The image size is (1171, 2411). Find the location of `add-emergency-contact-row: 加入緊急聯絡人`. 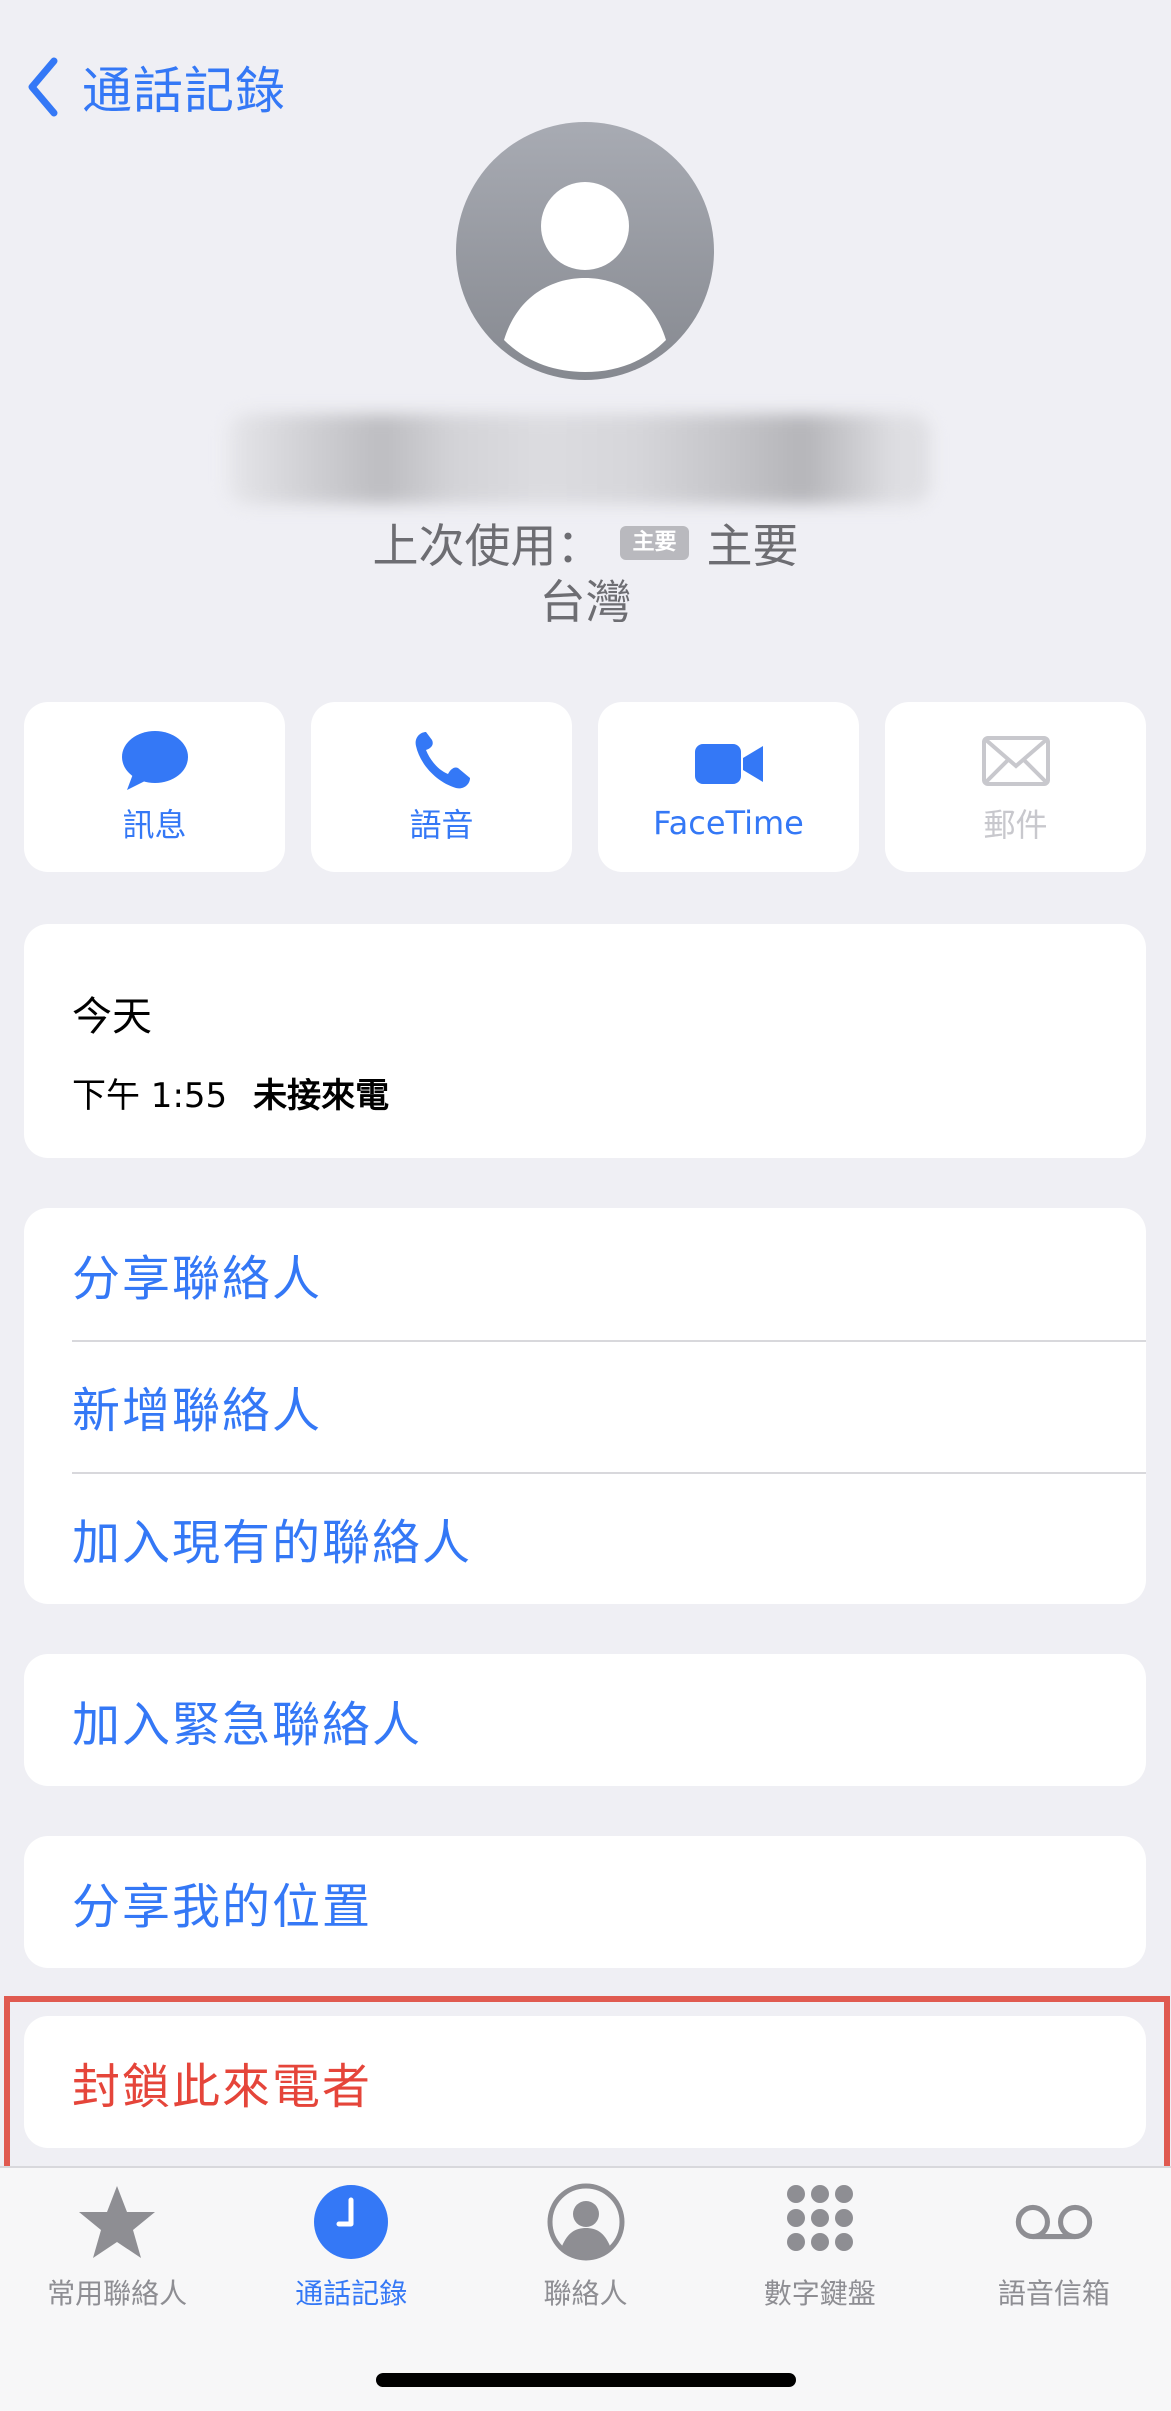

add-emergency-contact-row: 加入緊急聯絡人 is located at coordinates (585, 1720).